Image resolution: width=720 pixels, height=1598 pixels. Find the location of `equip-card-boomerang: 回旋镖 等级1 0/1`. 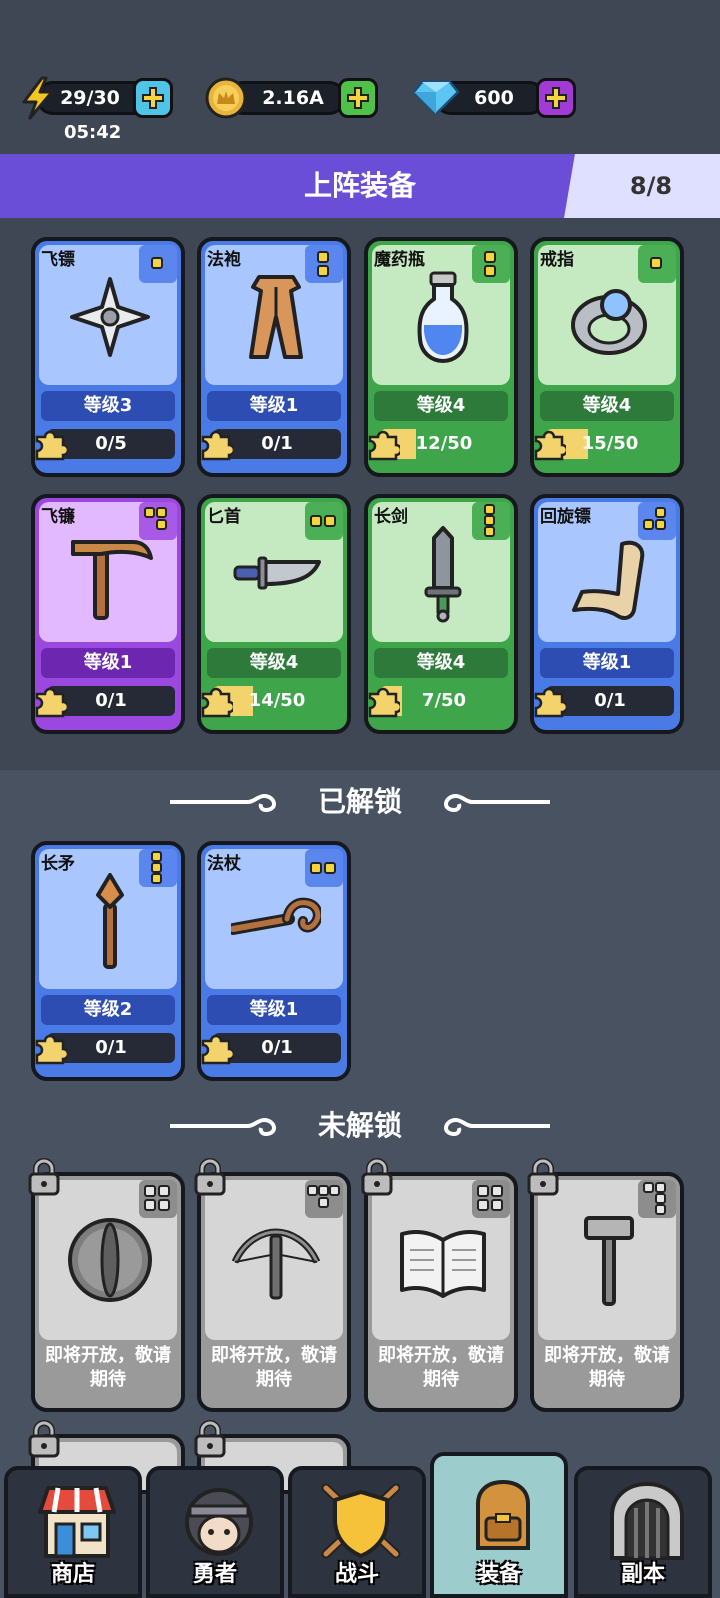

equip-card-boomerang: 回旋镖 等级1 0/1 is located at coordinates (607, 614).